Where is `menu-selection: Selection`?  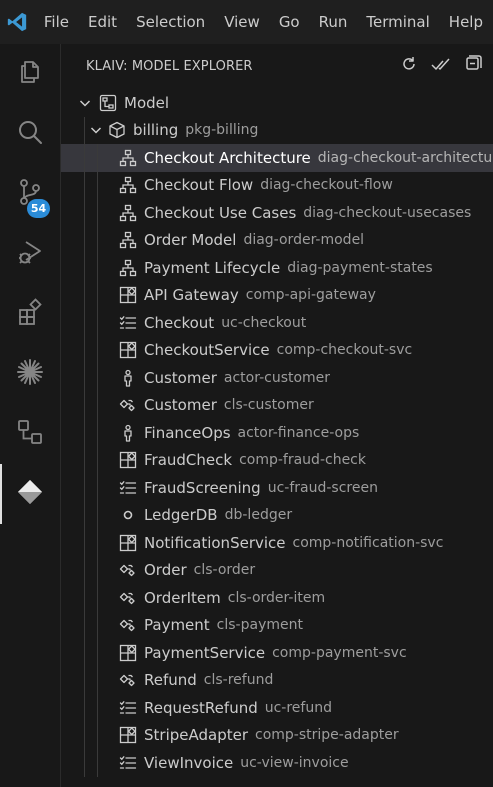
menu-selection: Selection is located at coordinates (171, 22).